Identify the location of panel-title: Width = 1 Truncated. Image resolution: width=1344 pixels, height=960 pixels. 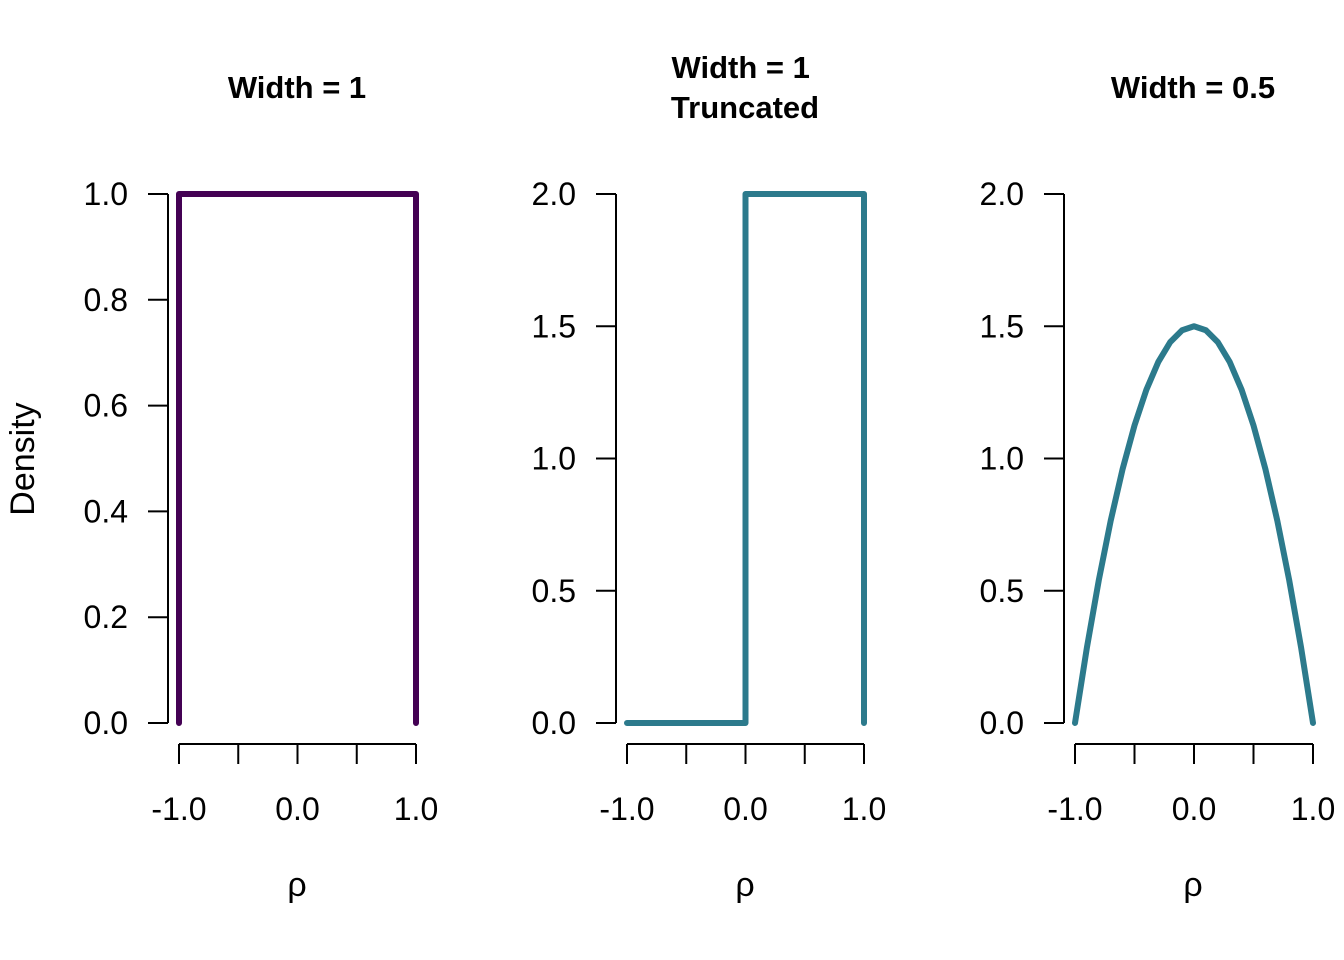
(745, 87).